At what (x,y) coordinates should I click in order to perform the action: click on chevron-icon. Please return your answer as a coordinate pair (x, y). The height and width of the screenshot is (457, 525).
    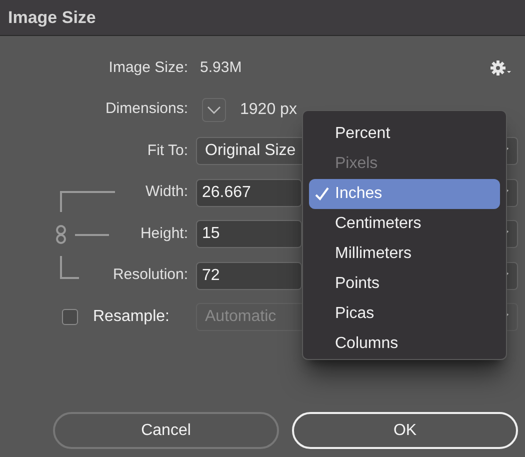
    Looking at the image, I should click on (214, 110).